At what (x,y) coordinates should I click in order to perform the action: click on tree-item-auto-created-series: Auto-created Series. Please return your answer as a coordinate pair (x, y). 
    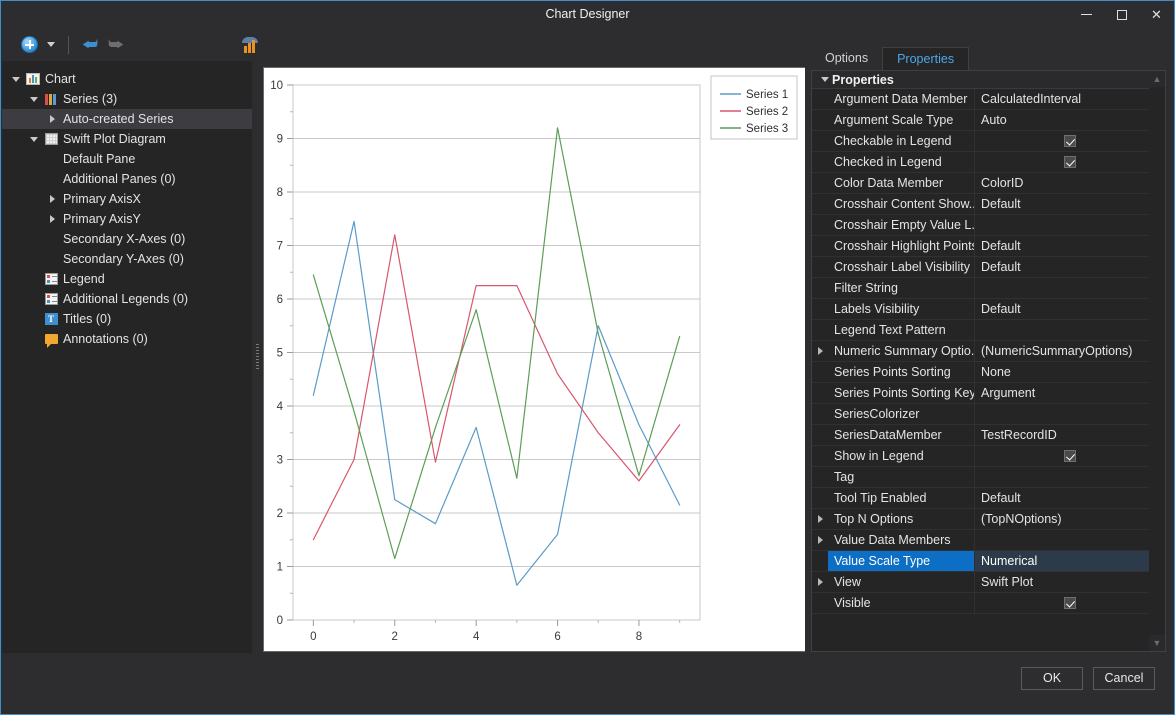
    Looking at the image, I should click on (127, 119).